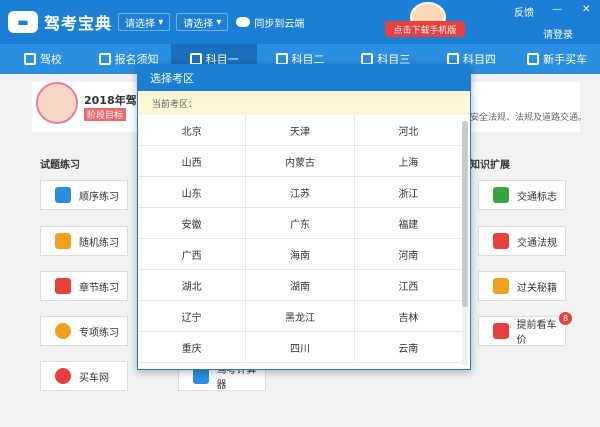 Image resolution: width=600 pixels, height=427 pixels. I want to click on region-option: 江西, so click(408, 285).